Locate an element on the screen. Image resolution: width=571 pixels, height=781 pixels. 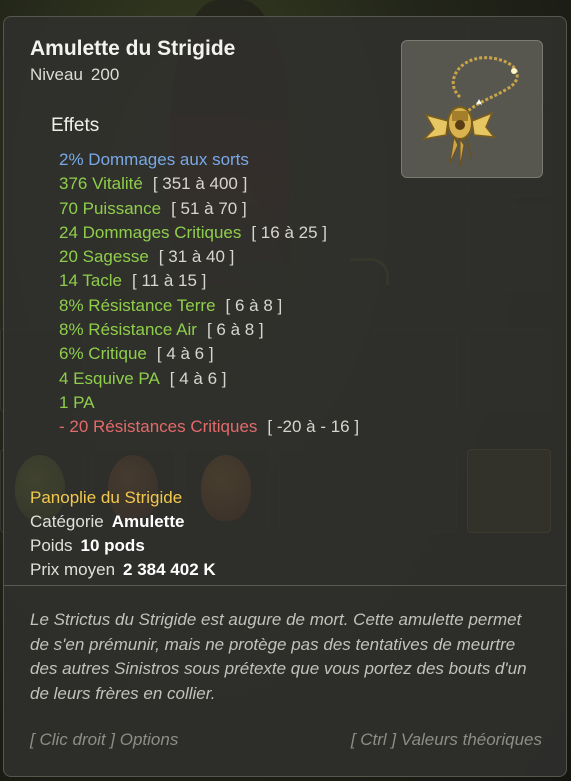
effect-line: 4 Esquive PA [ 4 à 6 ] is located at coordinates (229, 379).